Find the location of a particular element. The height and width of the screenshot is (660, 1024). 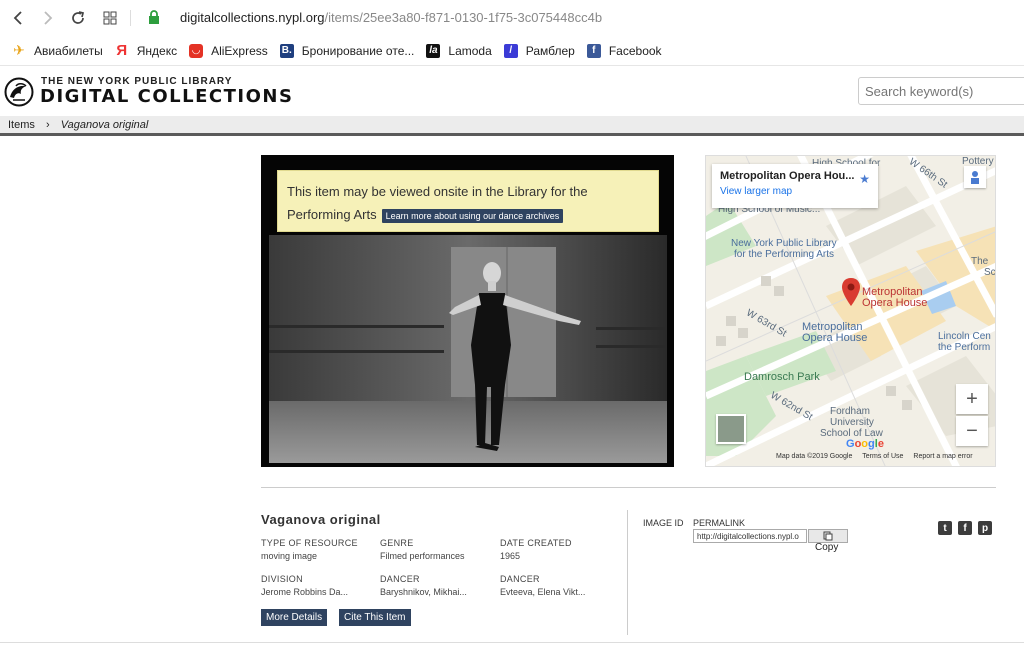

forward-icon is located at coordinates (48, 18).